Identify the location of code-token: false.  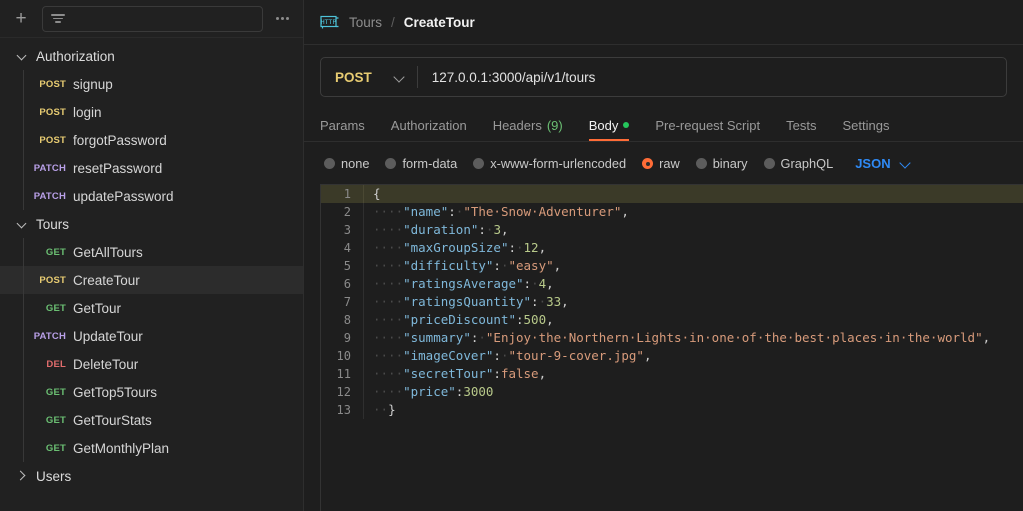
(519, 373).